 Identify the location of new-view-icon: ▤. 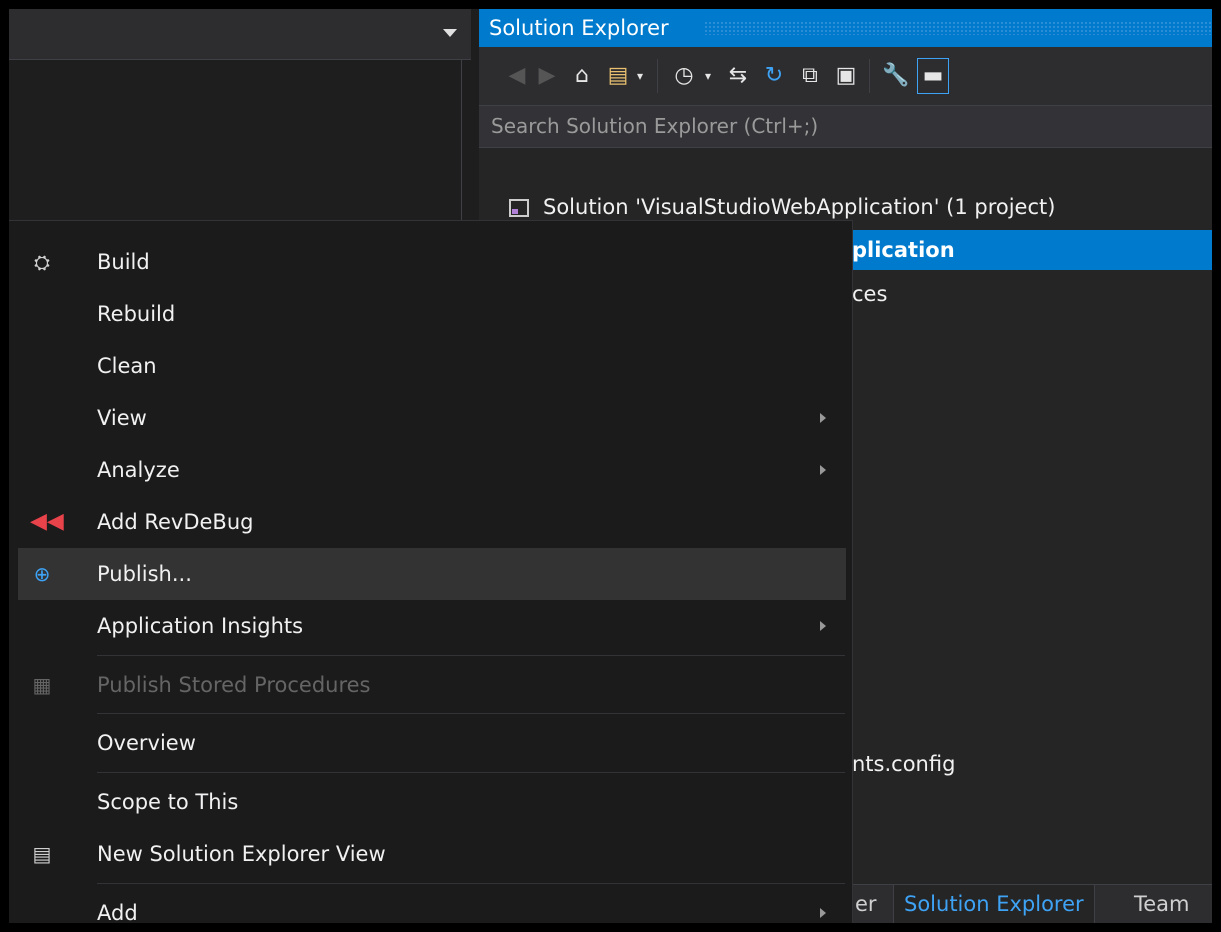
(42, 854).